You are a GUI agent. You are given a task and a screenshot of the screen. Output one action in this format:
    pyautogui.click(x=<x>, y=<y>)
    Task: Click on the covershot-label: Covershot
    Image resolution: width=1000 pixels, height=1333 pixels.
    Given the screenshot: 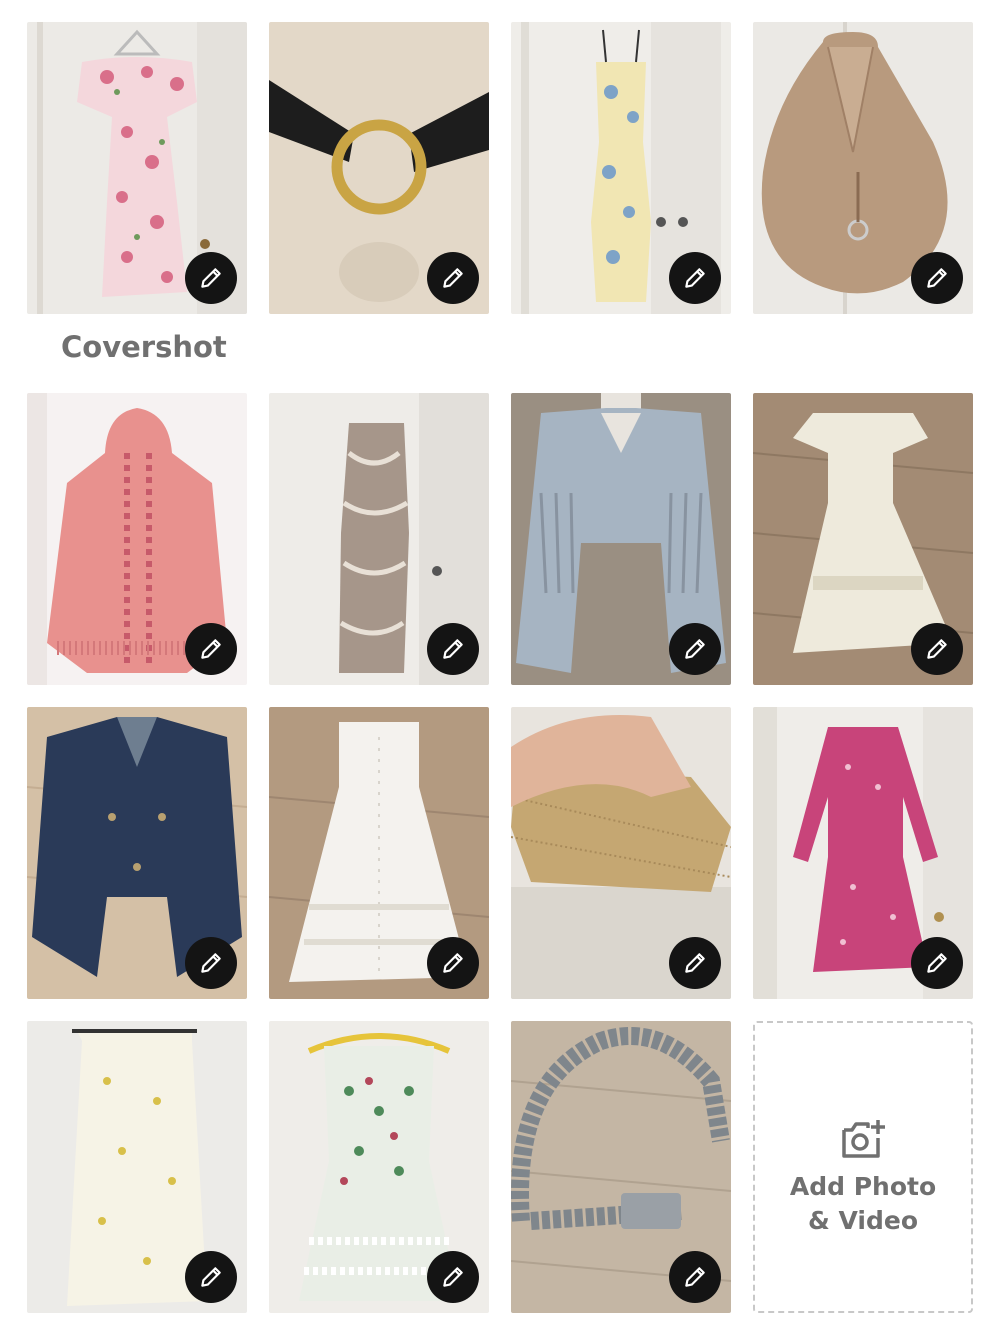 What is the action you would take?
    pyautogui.click(x=144, y=347)
    